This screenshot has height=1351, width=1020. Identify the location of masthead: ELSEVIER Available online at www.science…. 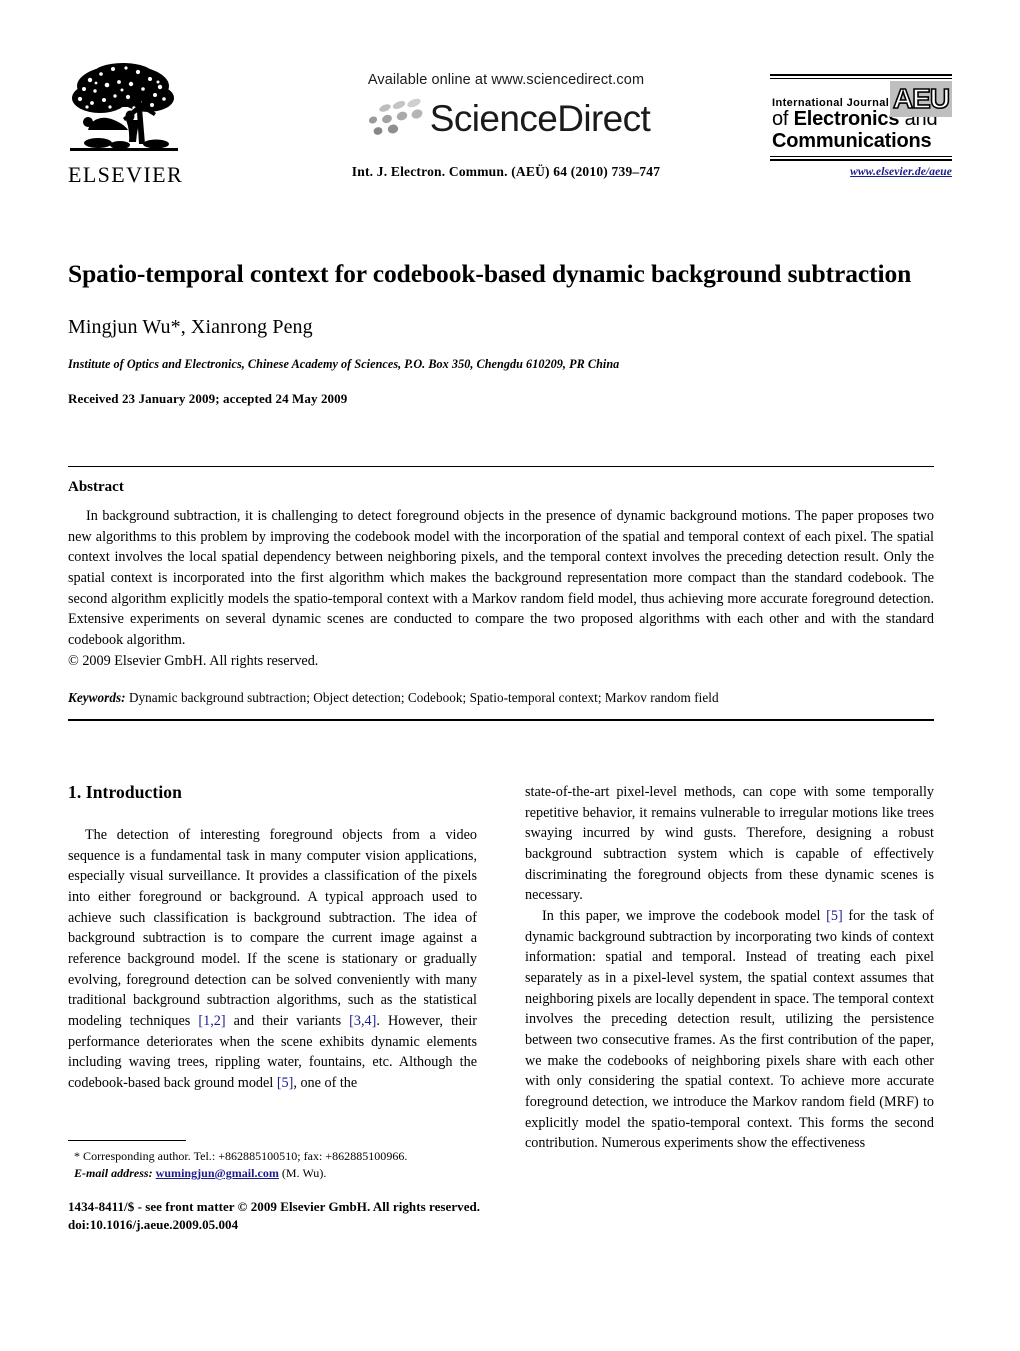
(510, 127).